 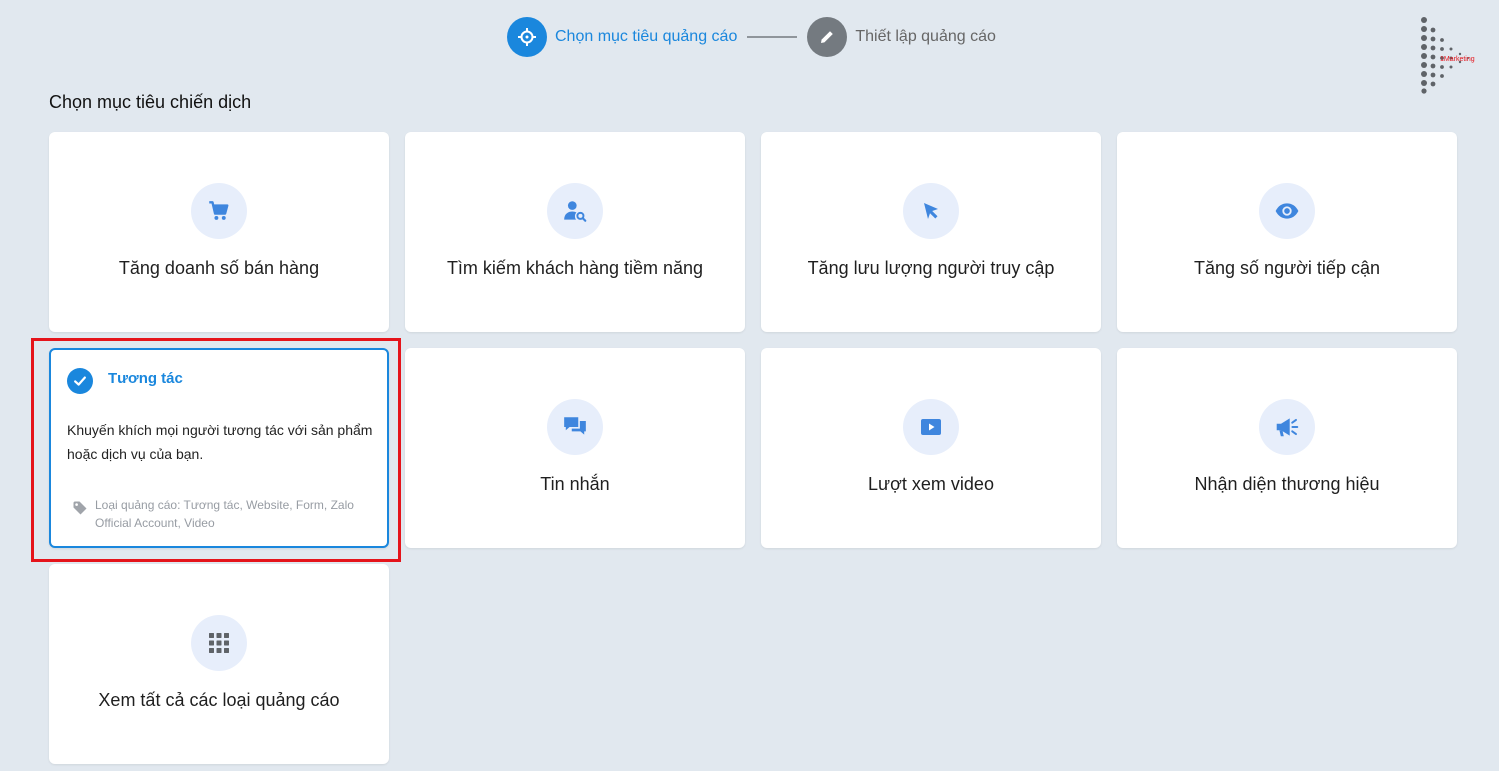 What do you see at coordinates (646, 36) in the screenshot?
I see `step-label: Chọn mục tiêu quảng cáo` at bounding box center [646, 36].